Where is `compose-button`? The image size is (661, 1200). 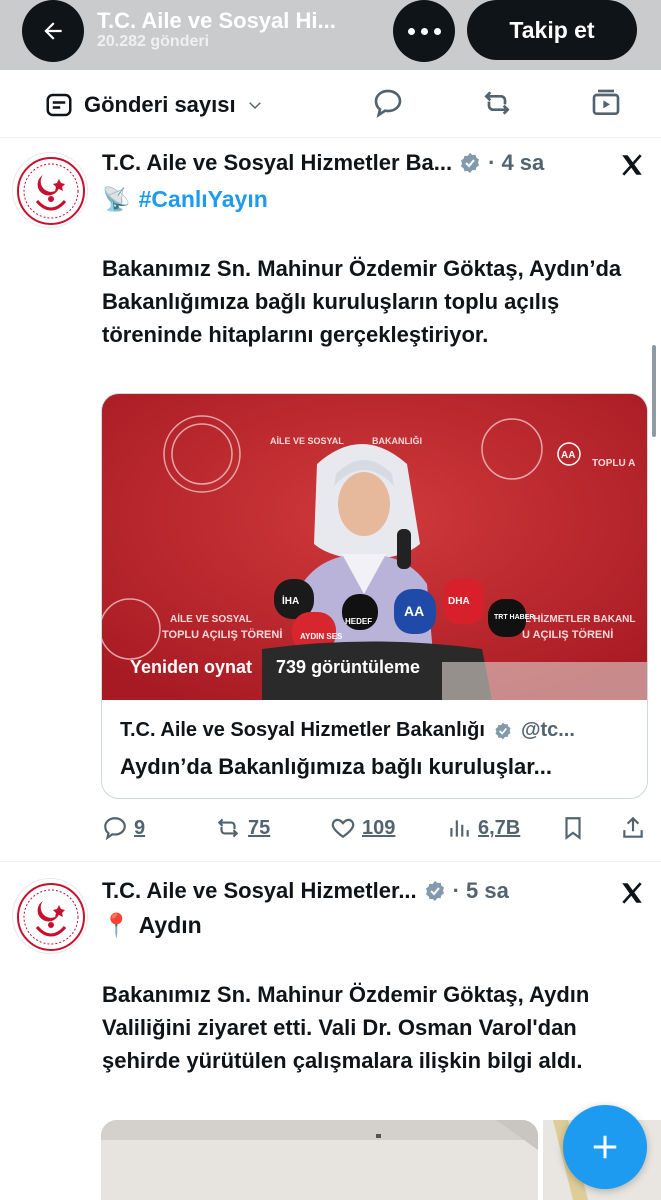 compose-button is located at coordinates (605, 1147).